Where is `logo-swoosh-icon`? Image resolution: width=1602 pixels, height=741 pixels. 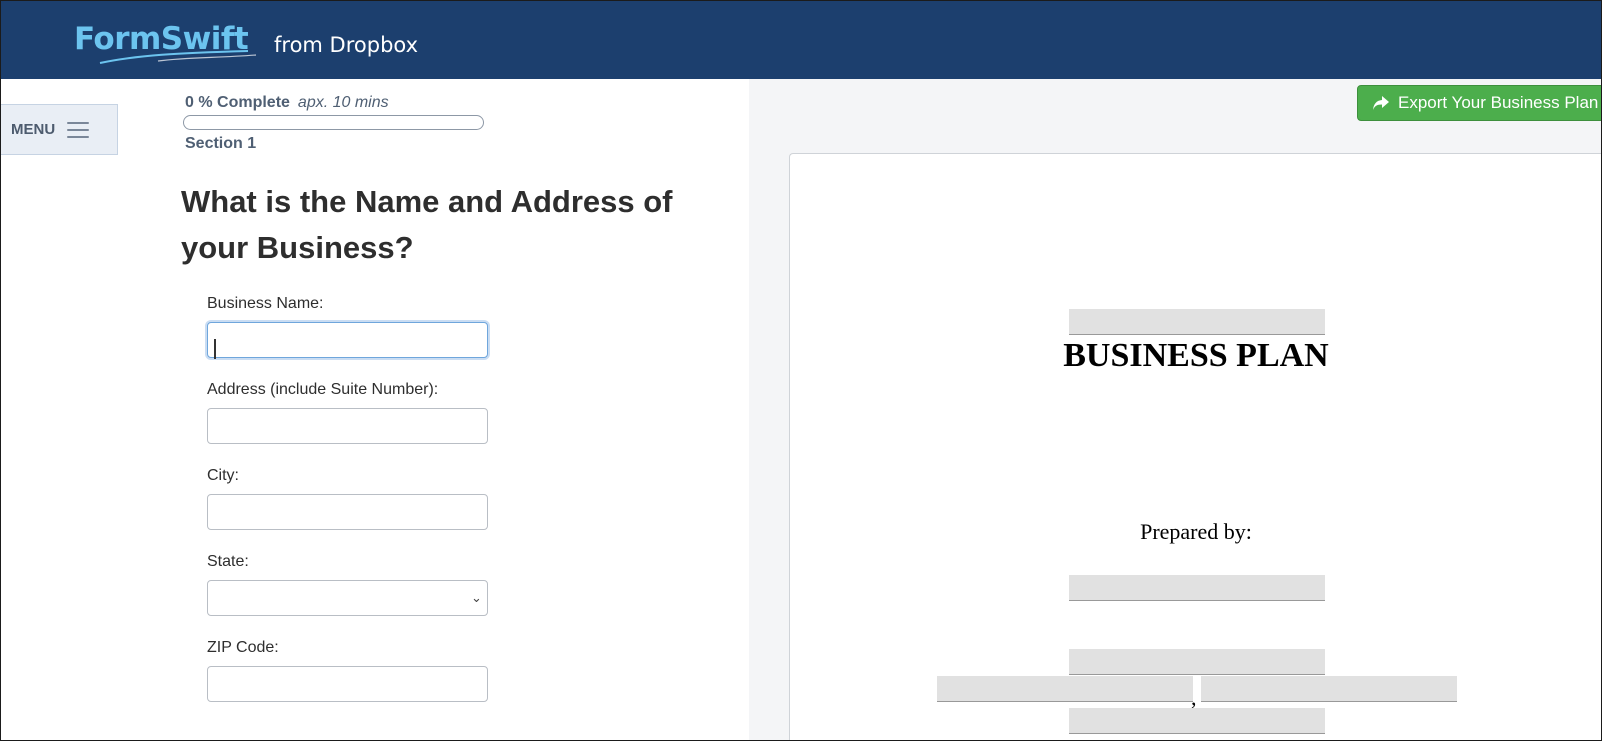
logo-swoosh-icon is located at coordinates (178, 57).